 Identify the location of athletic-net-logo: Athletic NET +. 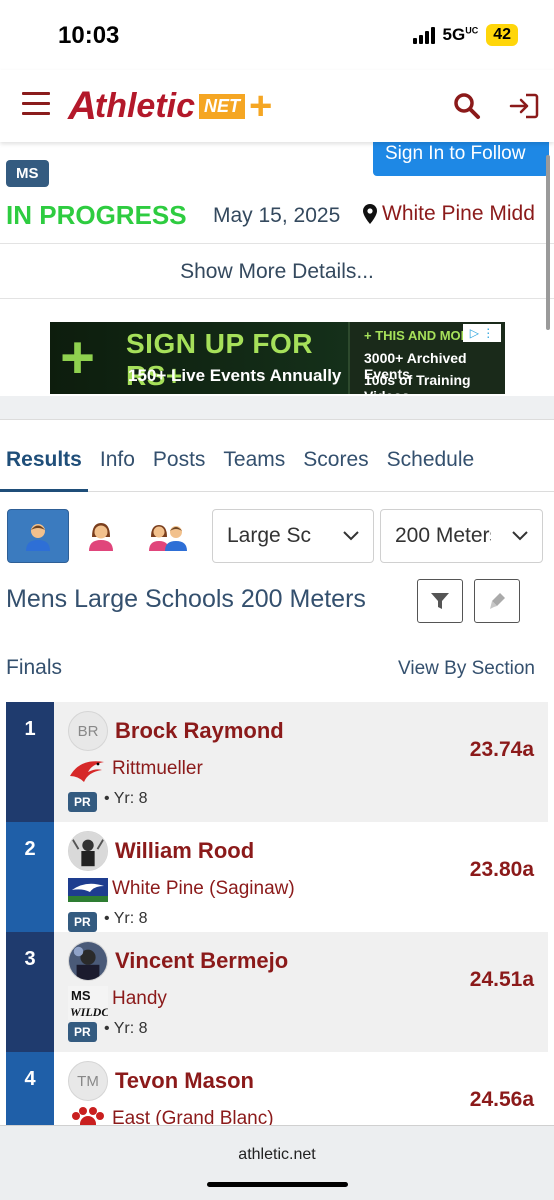
(170, 106).